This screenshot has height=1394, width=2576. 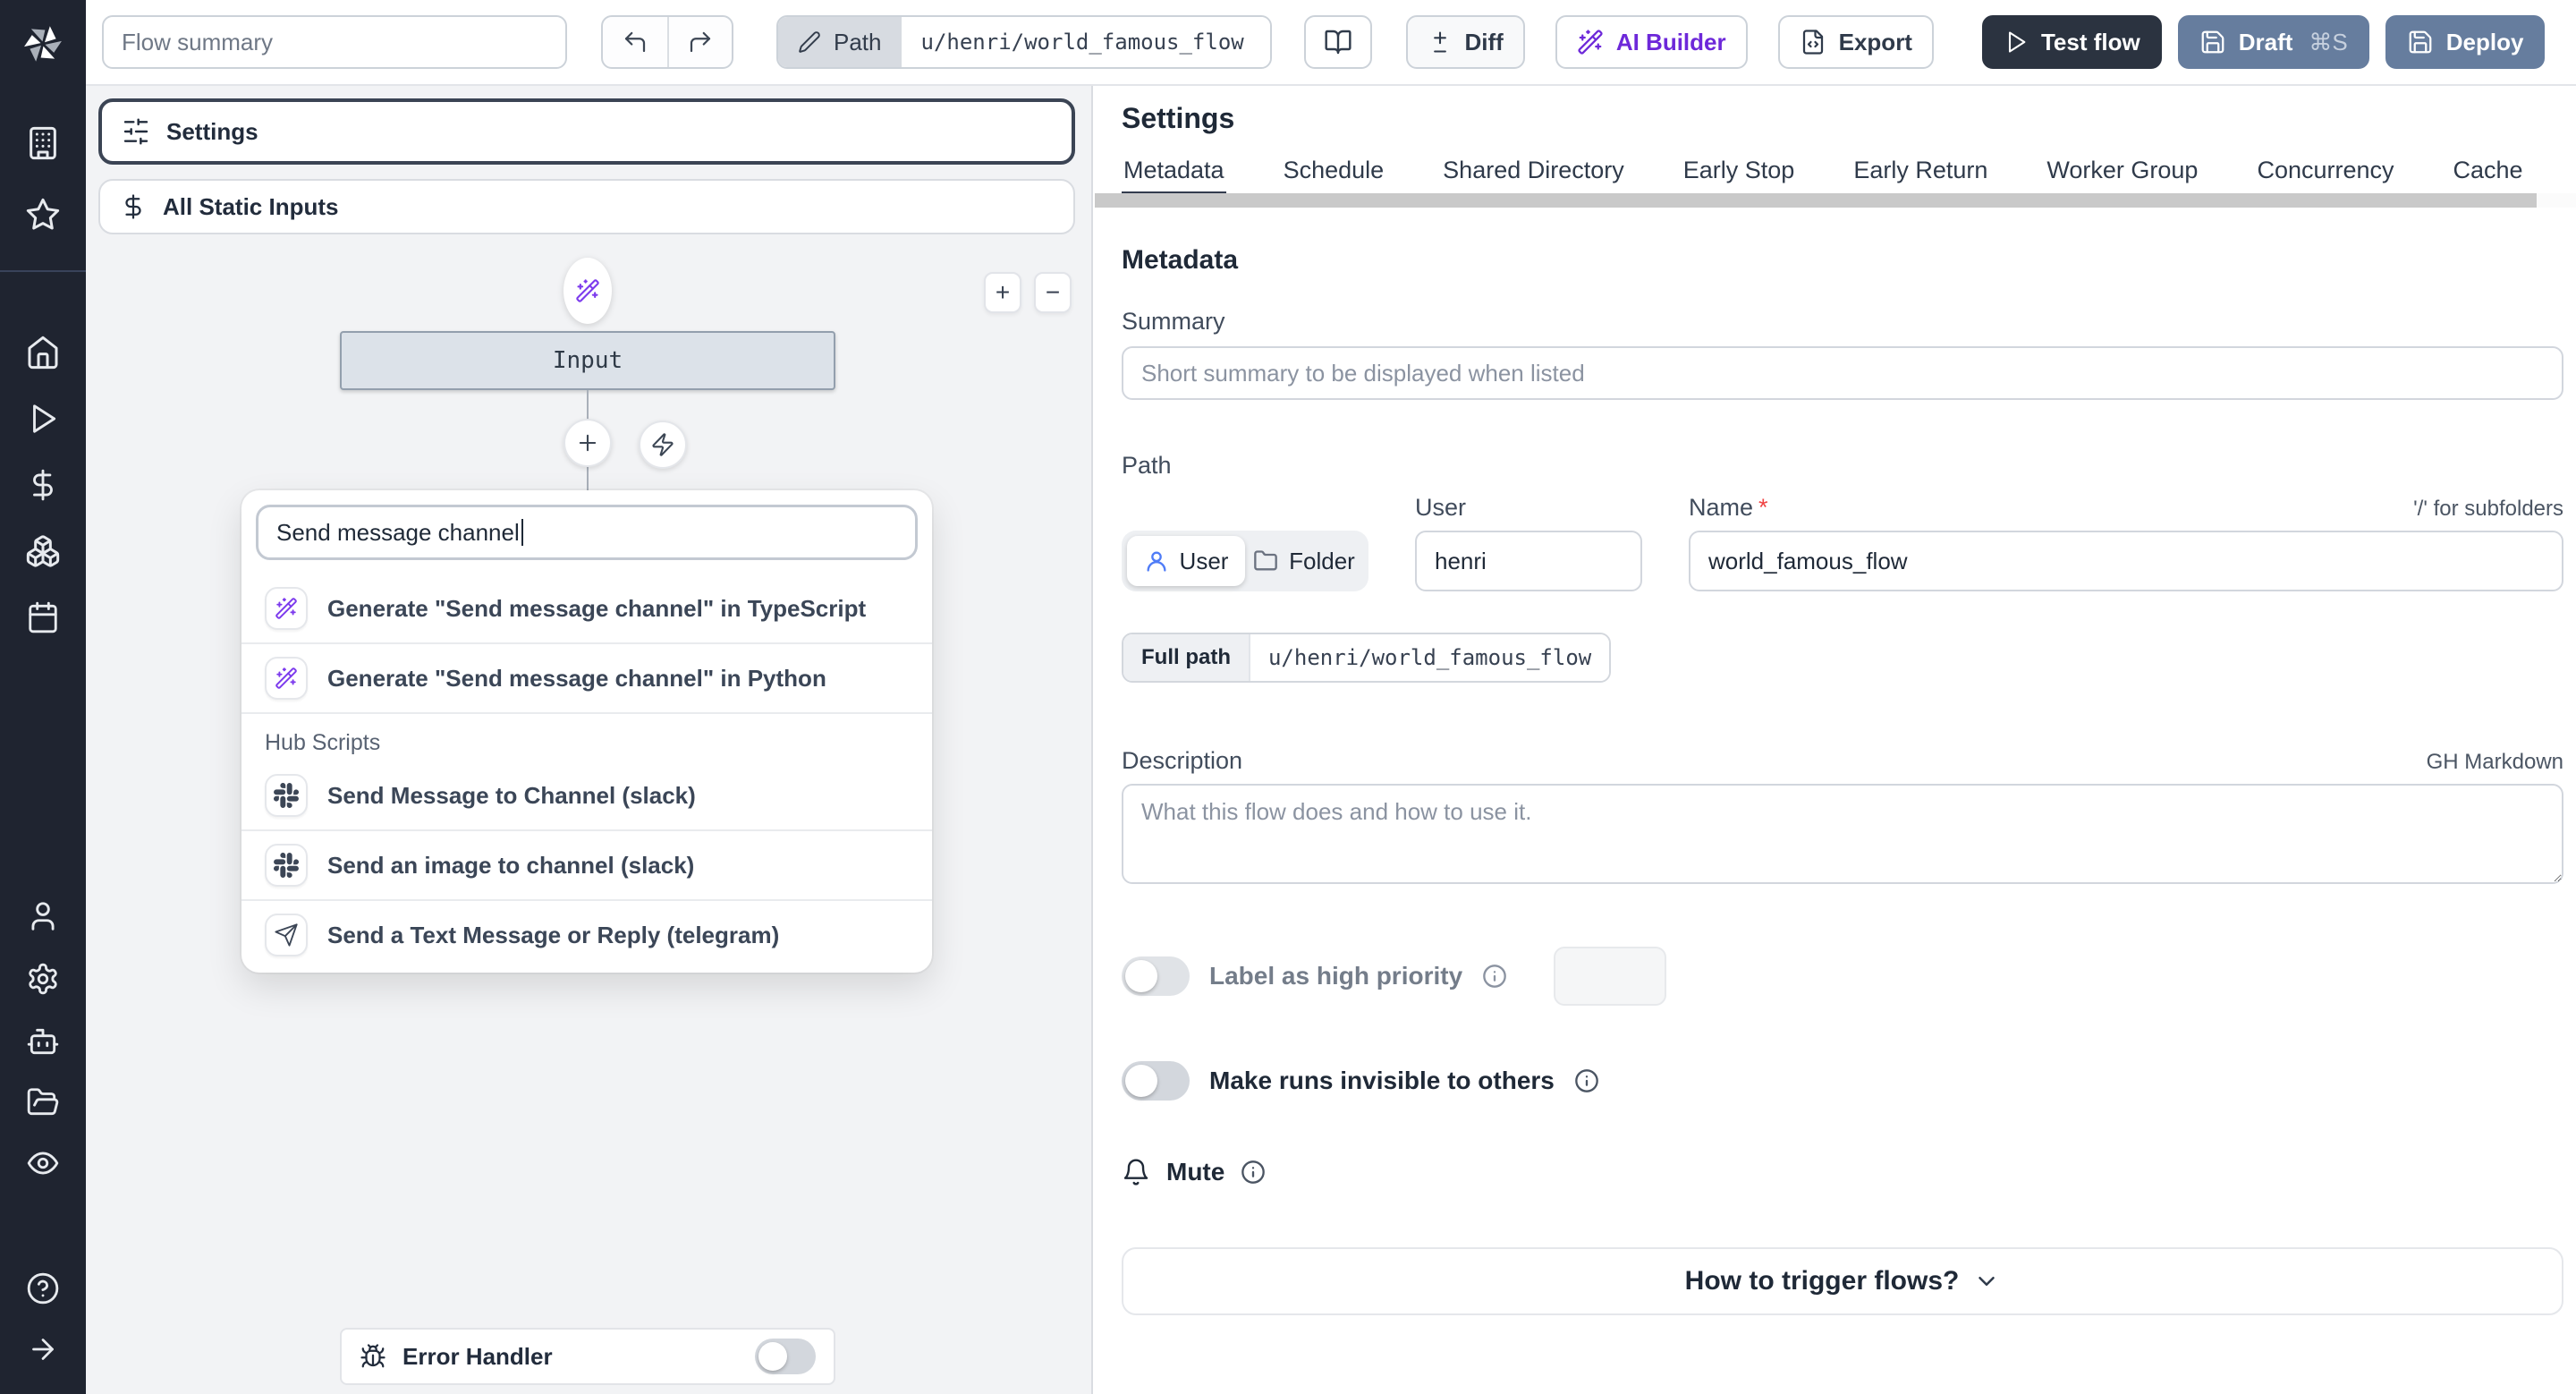 What do you see at coordinates (586, 207) in the screenshot?
I see `all-static-inputs-module: All Static Inputs` at bounding box center [586, 207].